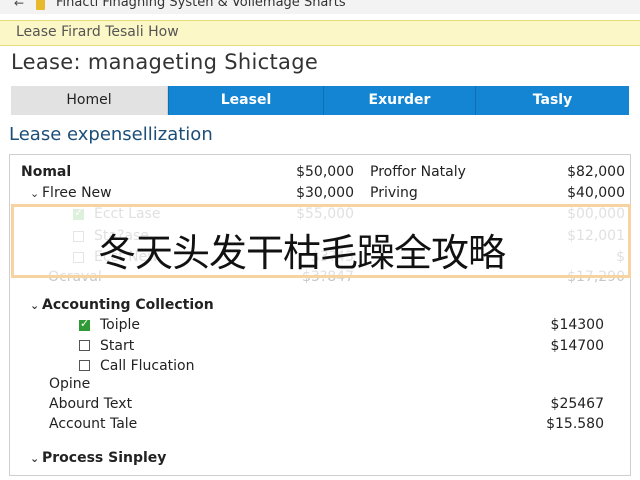  Describe the element at coordinates (104, 458) in the screenshot. I see `group-label: Process Sinpley` at that location.